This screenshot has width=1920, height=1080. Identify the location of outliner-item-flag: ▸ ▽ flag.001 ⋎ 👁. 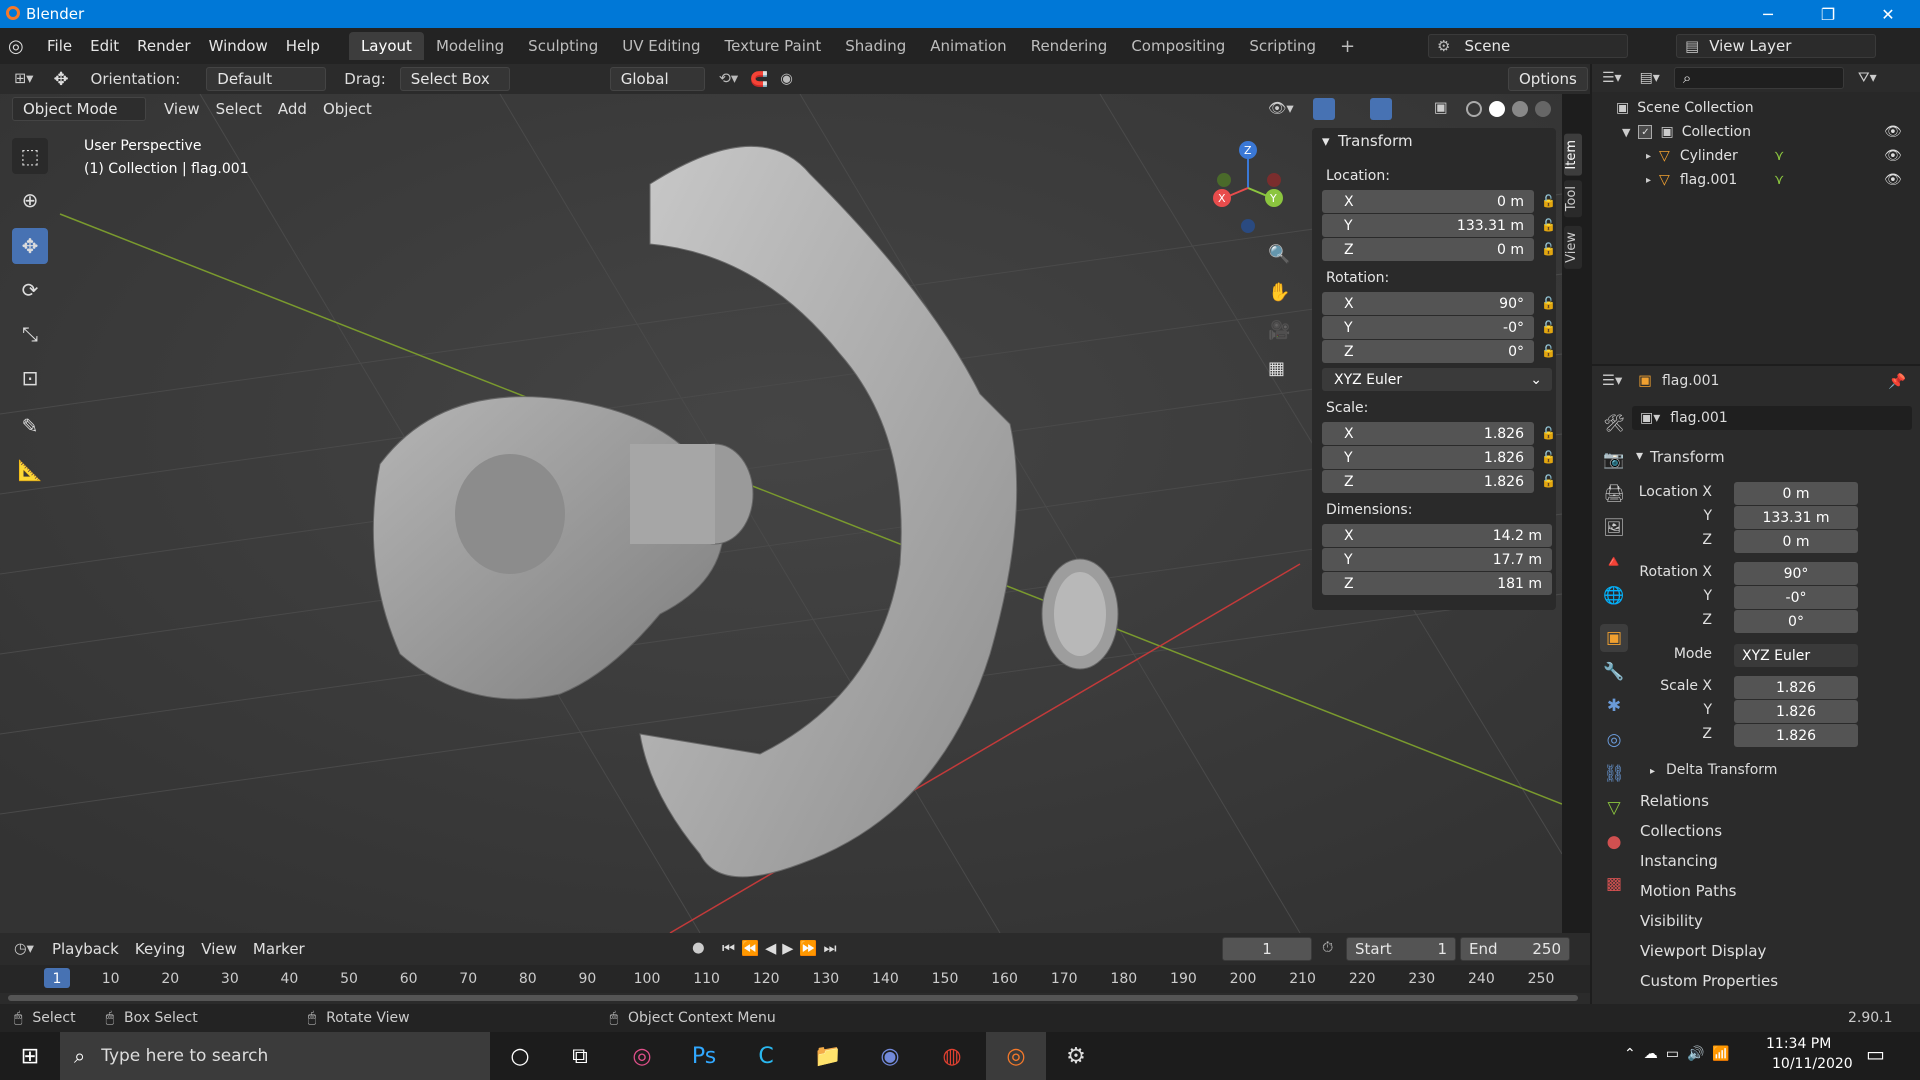
(1756, 180).